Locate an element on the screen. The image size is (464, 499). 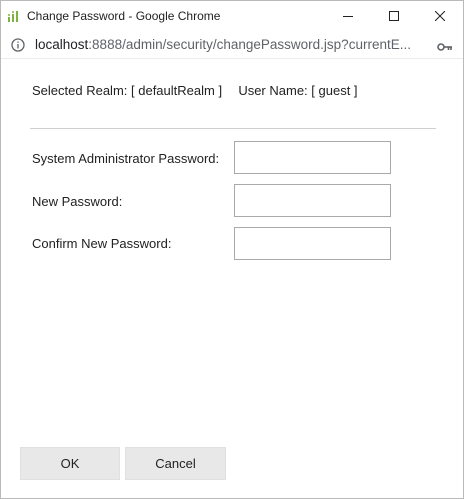
minimize-icon is located at coordinates (348, 17).